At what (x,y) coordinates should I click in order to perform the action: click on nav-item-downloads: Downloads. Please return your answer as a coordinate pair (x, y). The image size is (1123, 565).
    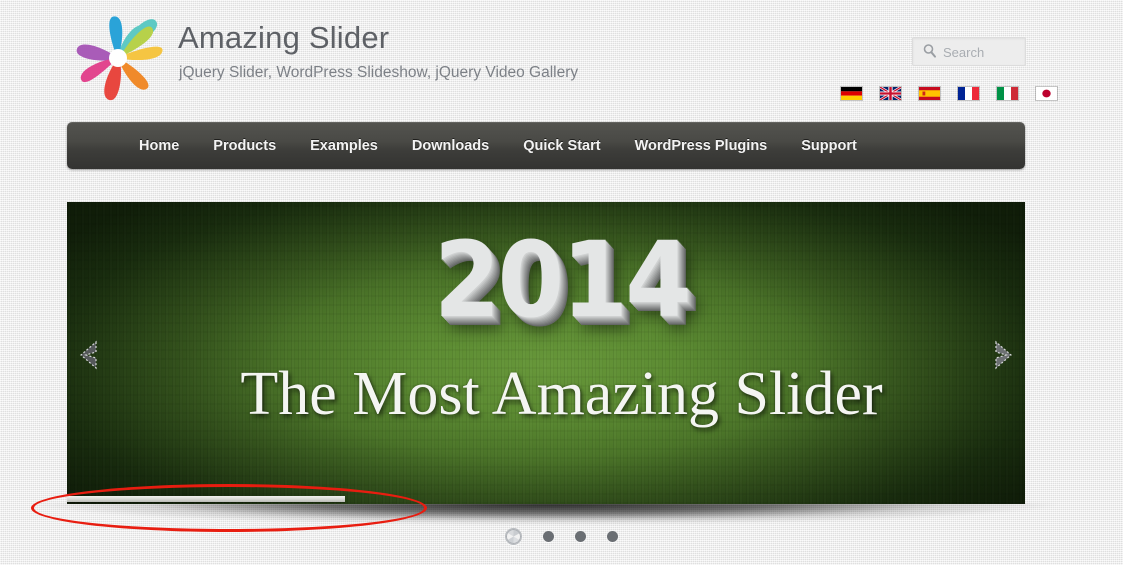
    Looking at the image, I should click on (450, 146).